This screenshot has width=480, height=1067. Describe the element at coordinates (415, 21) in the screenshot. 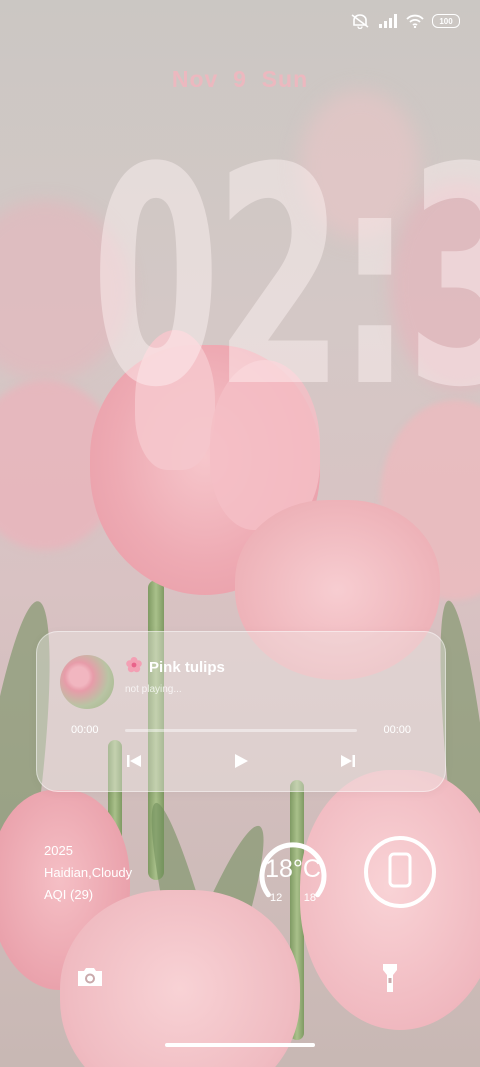

I see `wifi-icon` at that location.